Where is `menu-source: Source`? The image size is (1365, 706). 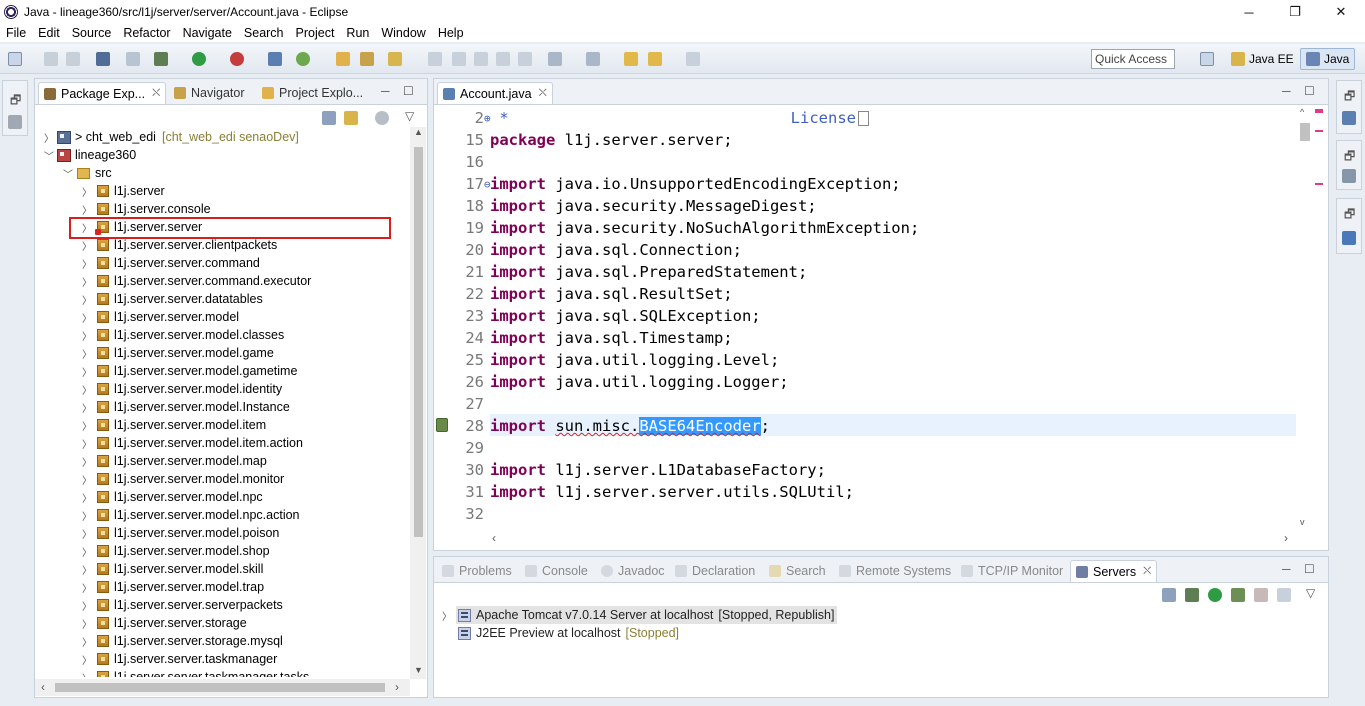 menu-source: Source is located at coordinates (92, 33).